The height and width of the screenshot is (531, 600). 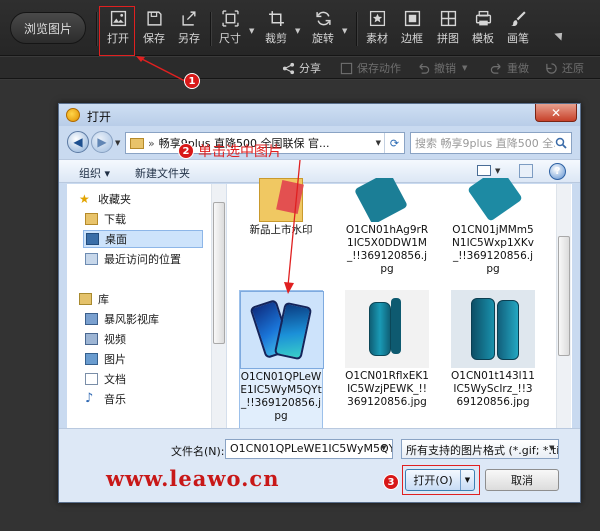 What do you see at coordinates (448, 30) in the screenshot?
I see `collage-button: 拼图` at bounding box center [448, 30].